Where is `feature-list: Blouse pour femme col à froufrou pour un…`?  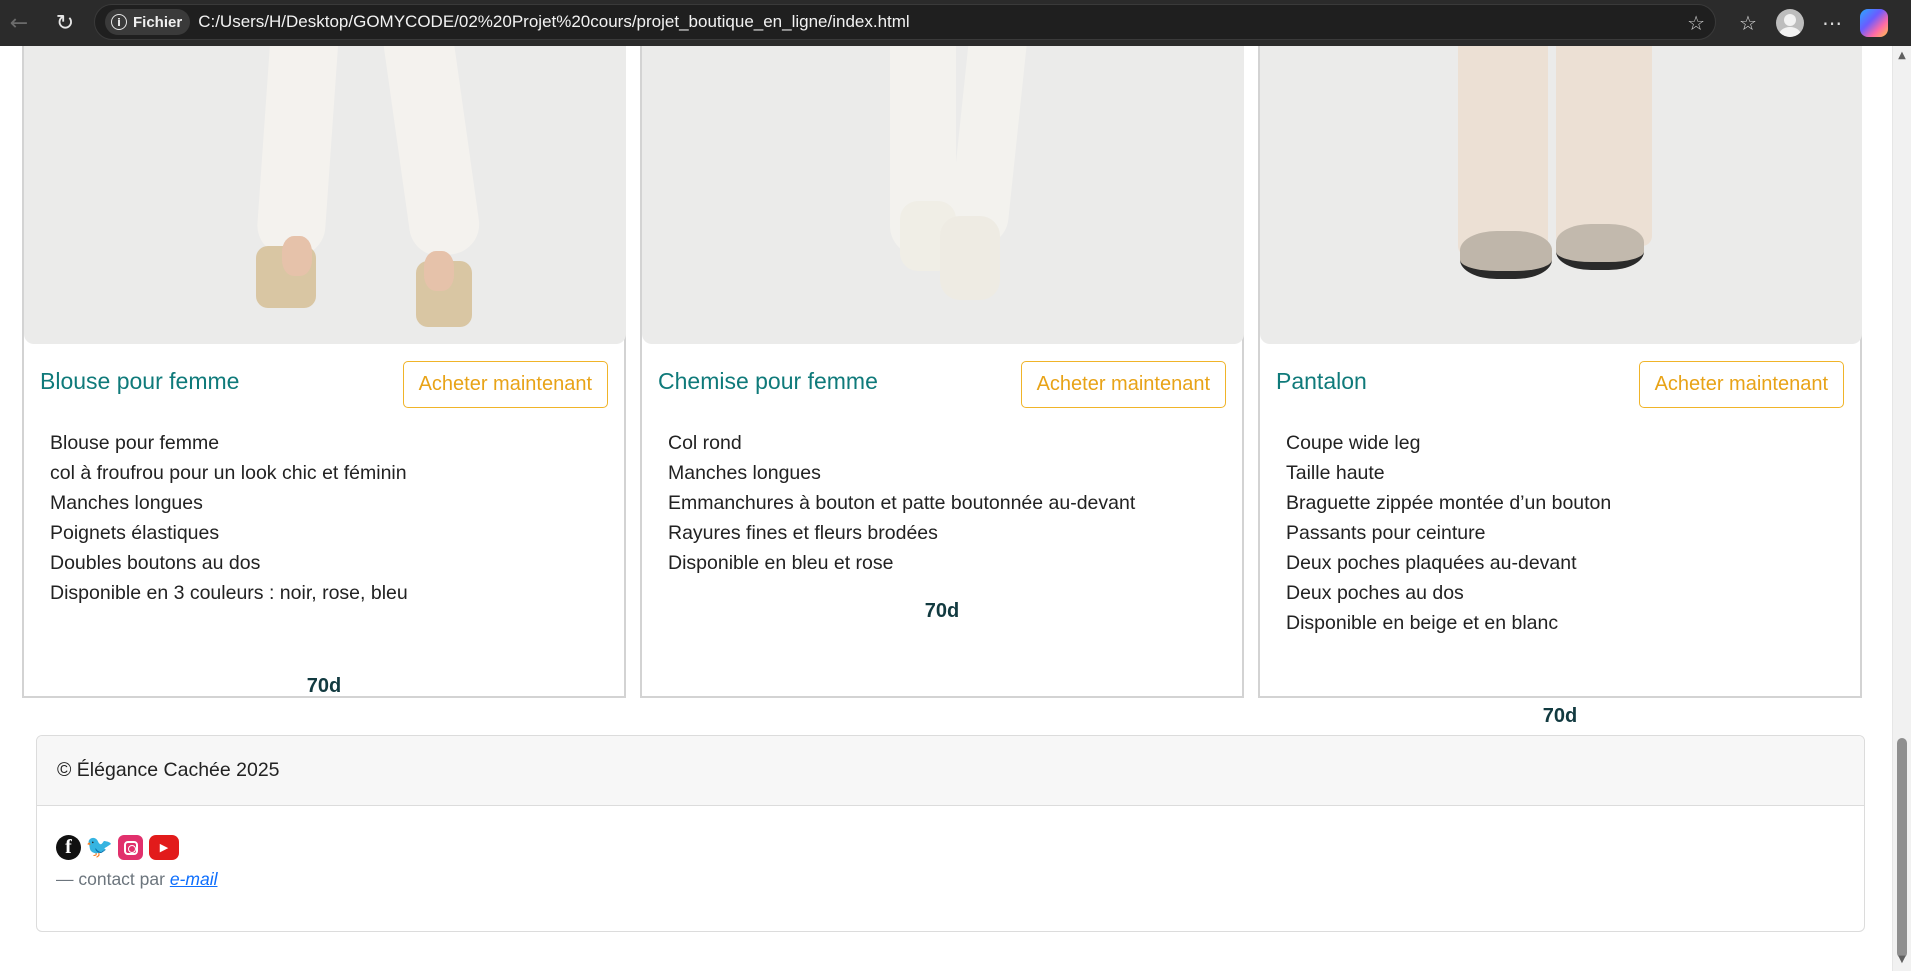 feature-list: Blouse pour femme col à froufrou pour un… is located at coordinates (229, 518).